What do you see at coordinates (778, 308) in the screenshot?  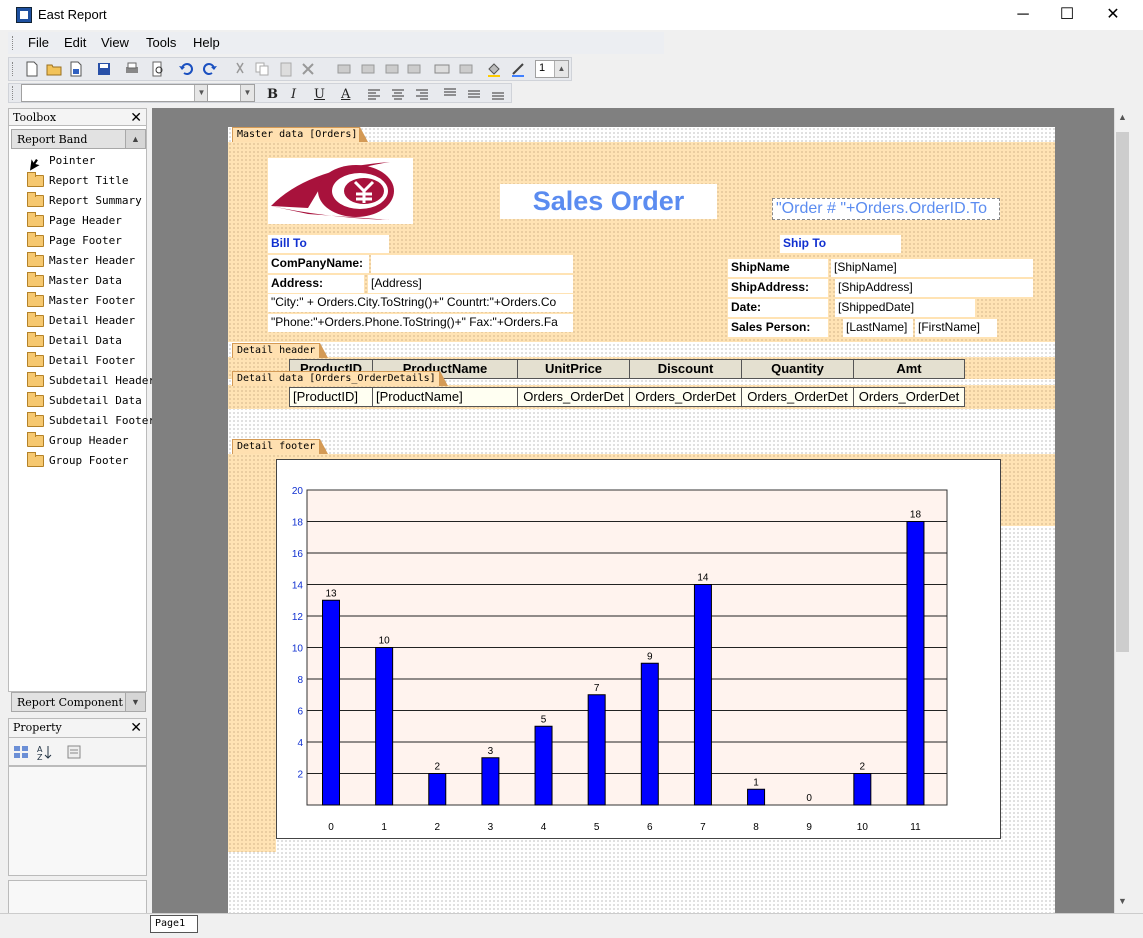 I see `date-label: Date:` at bounding box center [778, 308].